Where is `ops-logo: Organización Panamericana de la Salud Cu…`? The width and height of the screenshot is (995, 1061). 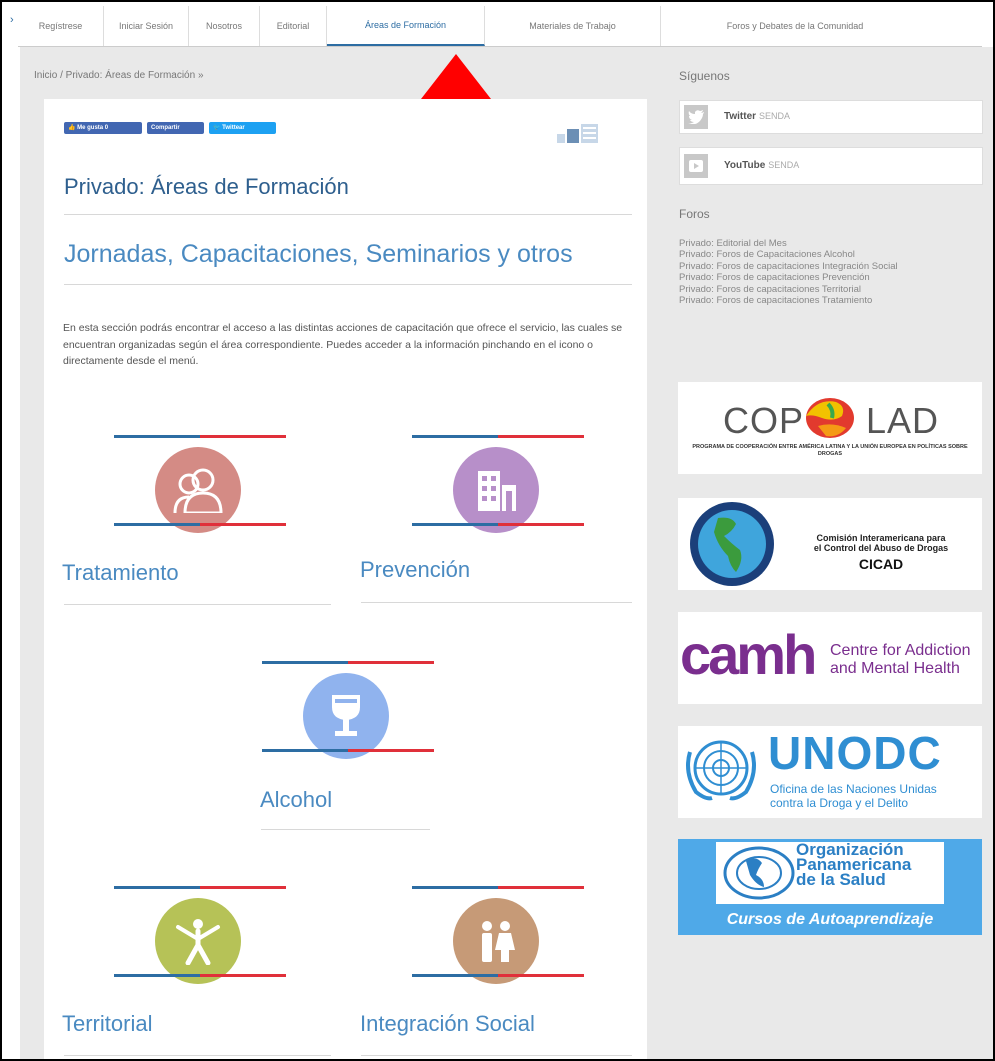
ops-logo: Organización Panamericana de la Salud Cu… is located at coordinates (830, 887).